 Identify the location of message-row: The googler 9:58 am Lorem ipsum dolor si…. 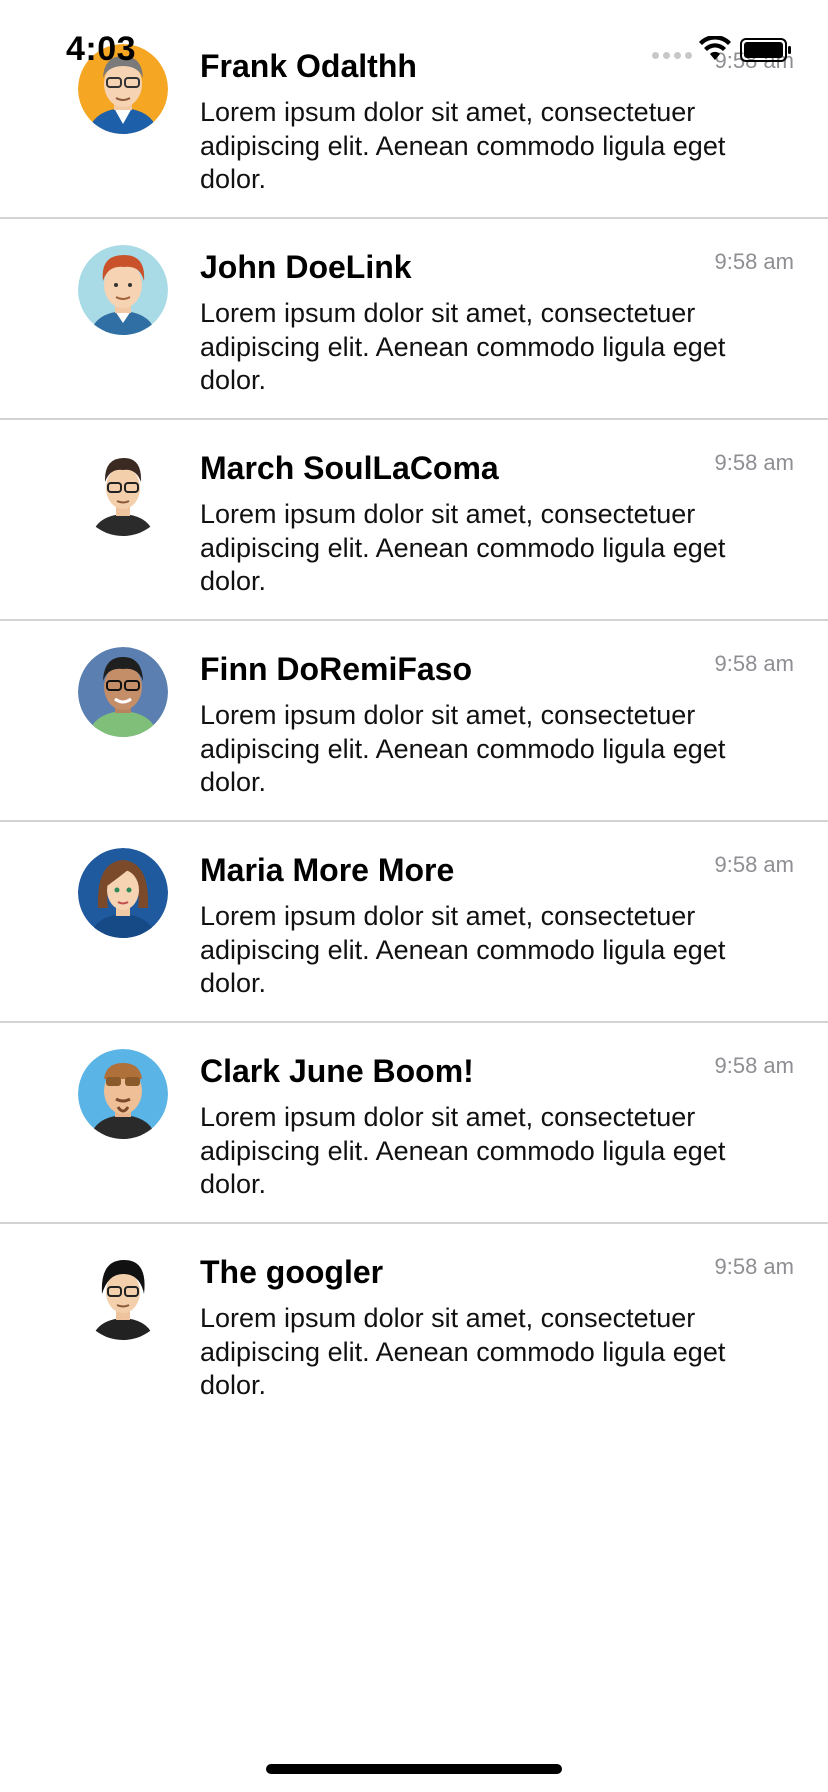
(414, 1324).